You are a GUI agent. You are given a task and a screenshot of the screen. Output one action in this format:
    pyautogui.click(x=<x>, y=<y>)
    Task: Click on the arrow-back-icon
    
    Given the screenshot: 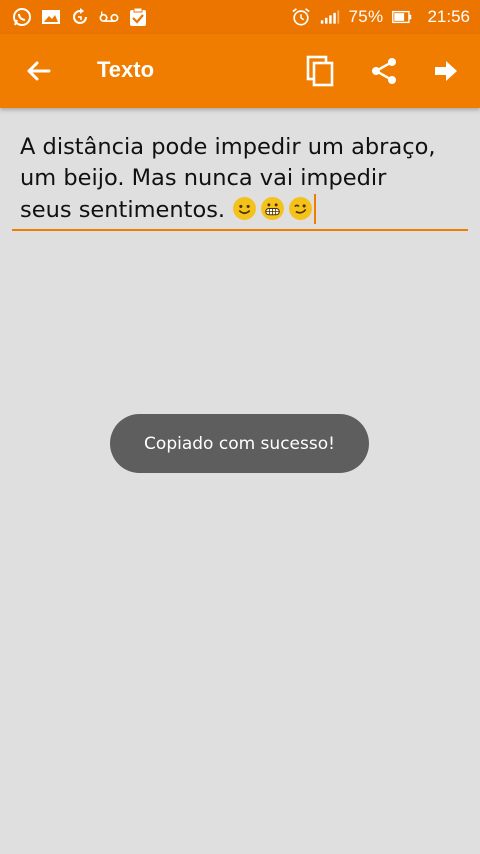 What is the action you would take?
    pyautogui.click(x=39, y=71)
    